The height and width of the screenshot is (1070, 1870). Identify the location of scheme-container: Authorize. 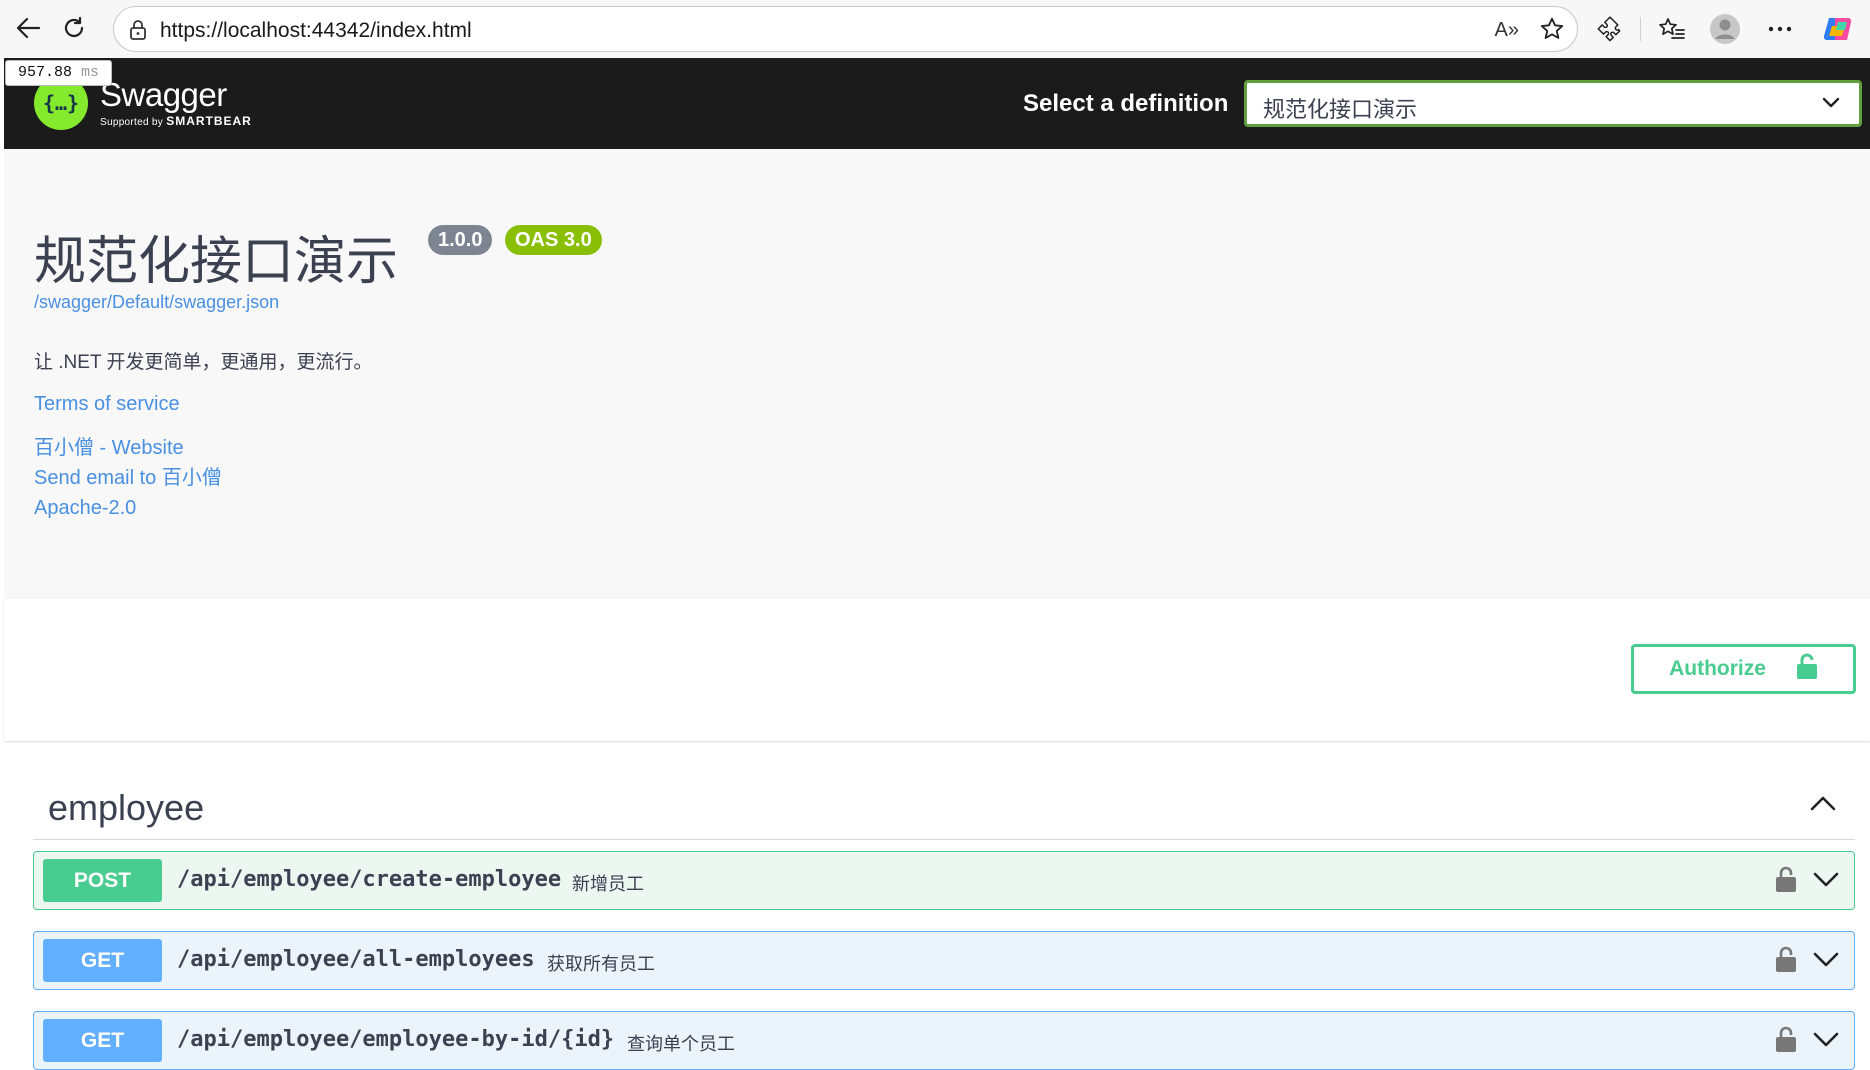
(937, 670).